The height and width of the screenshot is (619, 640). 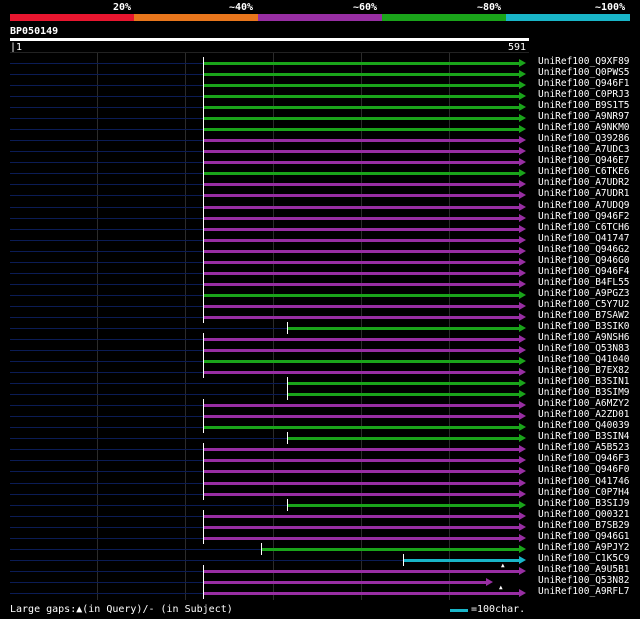 What do you see at coordinates (584, 558) in the screenshot?
I see `hit-label-link: UniRef100_C1K5C9` at bounding box center [584, 558].